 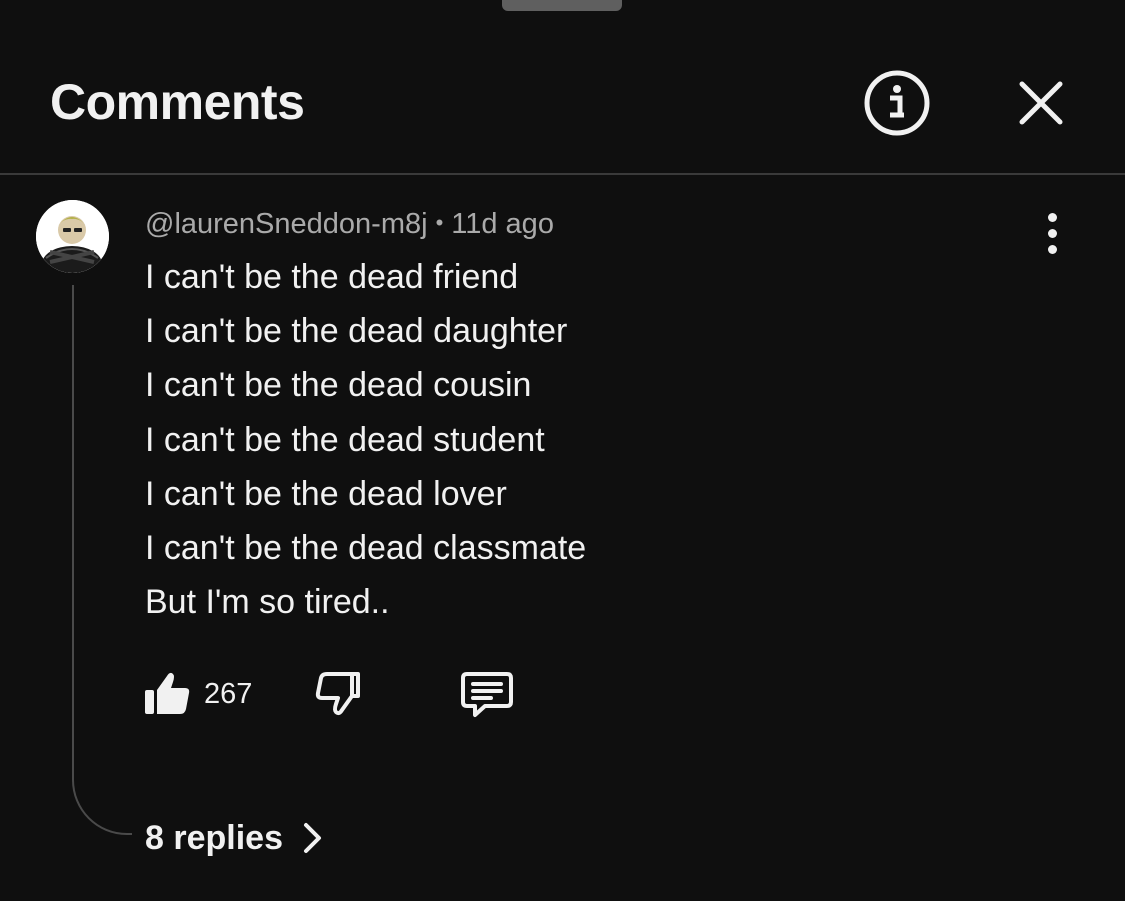 What do you see at coordinates (332, 277) in the screenshot?
I see `comment-line: I can't be the dead friend` at bounding box center [332, 277].